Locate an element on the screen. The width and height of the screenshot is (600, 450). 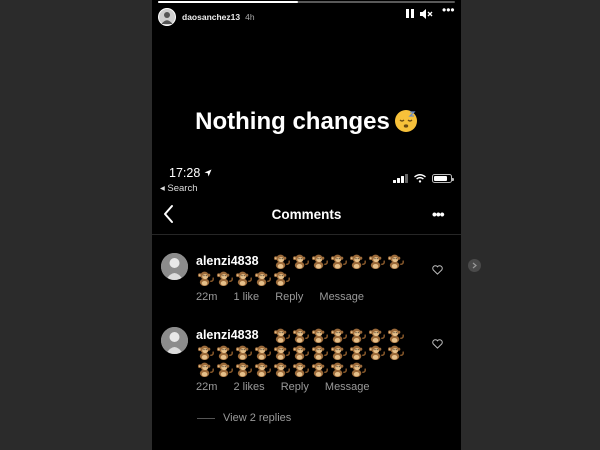
chevron-right-icon is located at coordinates (474, 265).